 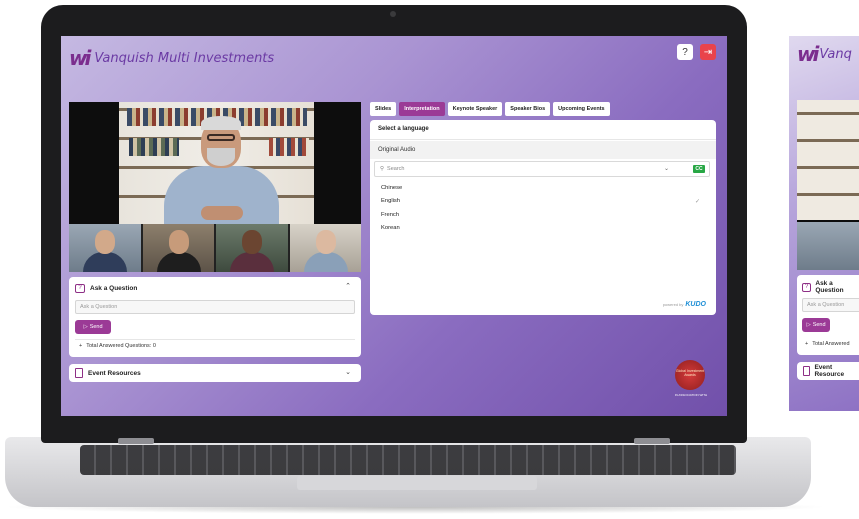 What do you see at coordinates (581, 109) in the screenshot?
I see `tab-upcoming-events: Upcoming Events` at bounding box center [581, 109].